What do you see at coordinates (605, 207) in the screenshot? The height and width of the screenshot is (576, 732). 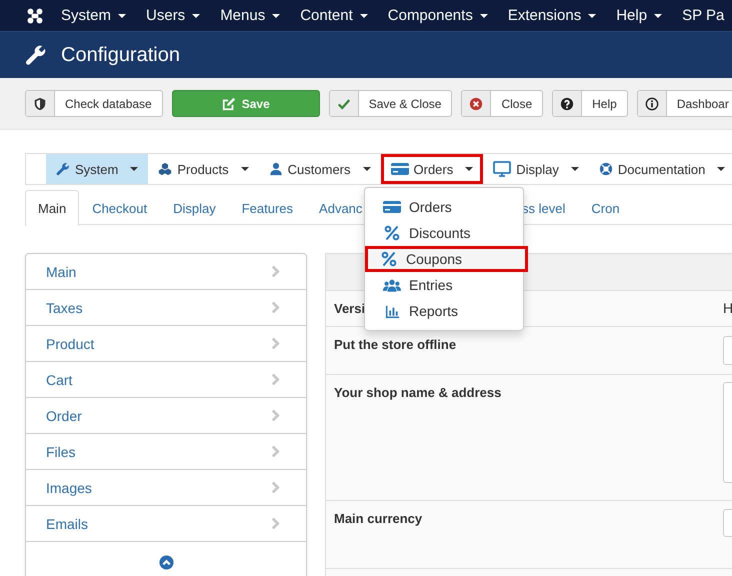 I see `tab: Cron` at bounding box center [605, 207].